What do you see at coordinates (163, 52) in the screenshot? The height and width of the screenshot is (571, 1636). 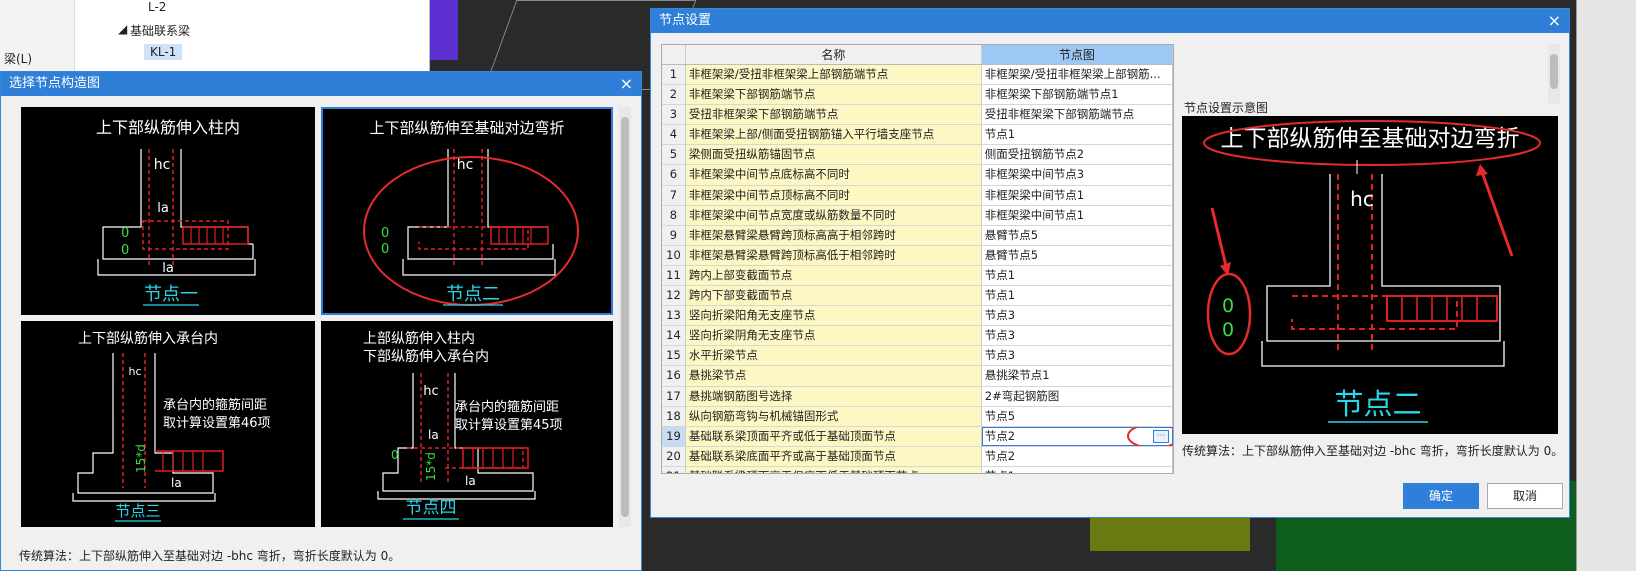 I see `tree-item-kl1: KL-1` at bounding box center [163, 52].